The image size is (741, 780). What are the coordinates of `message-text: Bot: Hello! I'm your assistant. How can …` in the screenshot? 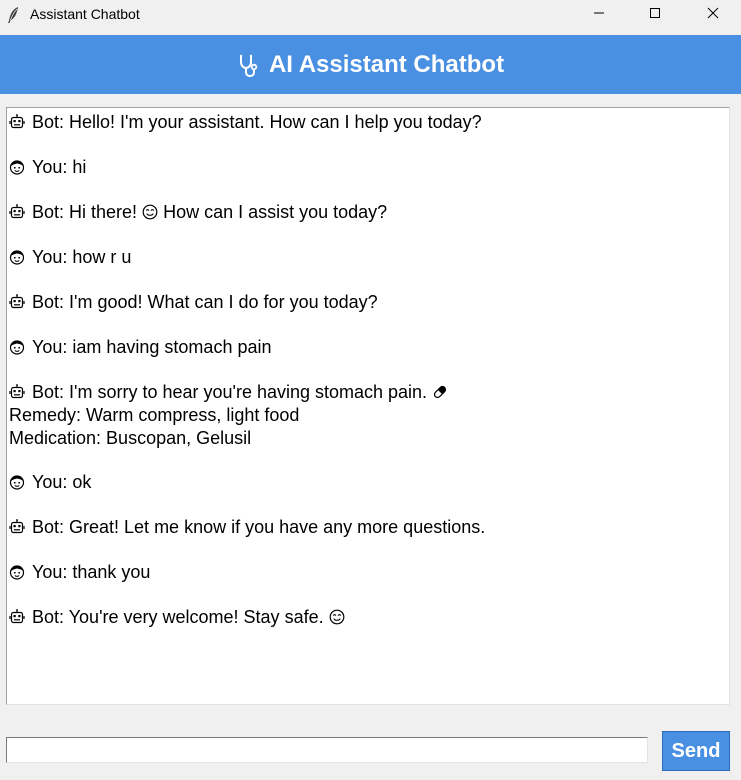 It's located at (257, 122).